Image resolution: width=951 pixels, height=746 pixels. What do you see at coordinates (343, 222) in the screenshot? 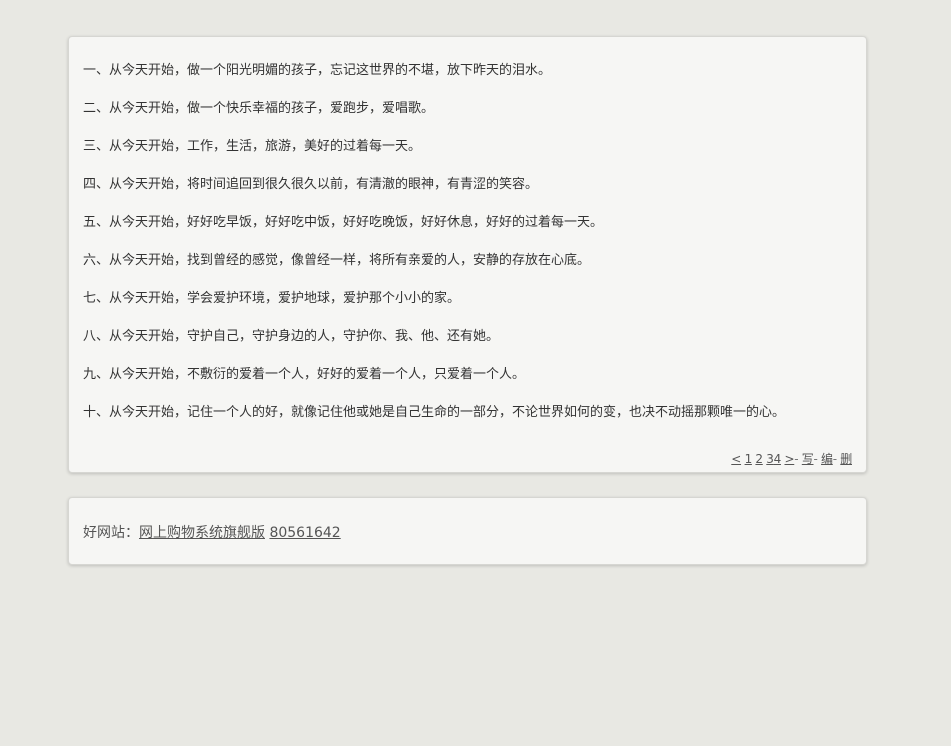
I see `line-5: 五、从今天开始，好好吃早饭，好好吃中饭，好好吃晚饭，好好休息，好好的过着每一天。` at bounding box center [343, 222].